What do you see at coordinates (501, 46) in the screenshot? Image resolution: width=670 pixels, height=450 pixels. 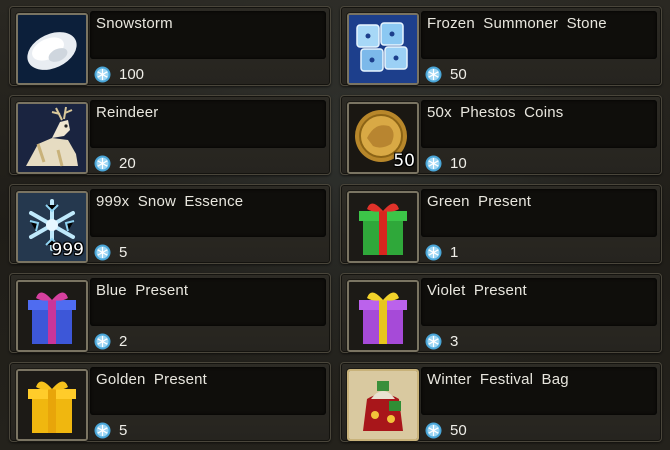 I see `shop-item-frozen-summoner-stone: Frozen Summoner Stone 50` at bounding box center [501, 46].